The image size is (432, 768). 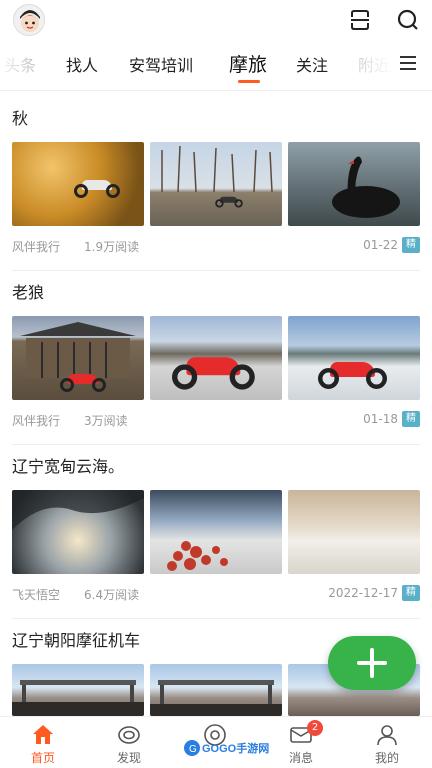 I want to click on avatar, so click(x=29, y=20).